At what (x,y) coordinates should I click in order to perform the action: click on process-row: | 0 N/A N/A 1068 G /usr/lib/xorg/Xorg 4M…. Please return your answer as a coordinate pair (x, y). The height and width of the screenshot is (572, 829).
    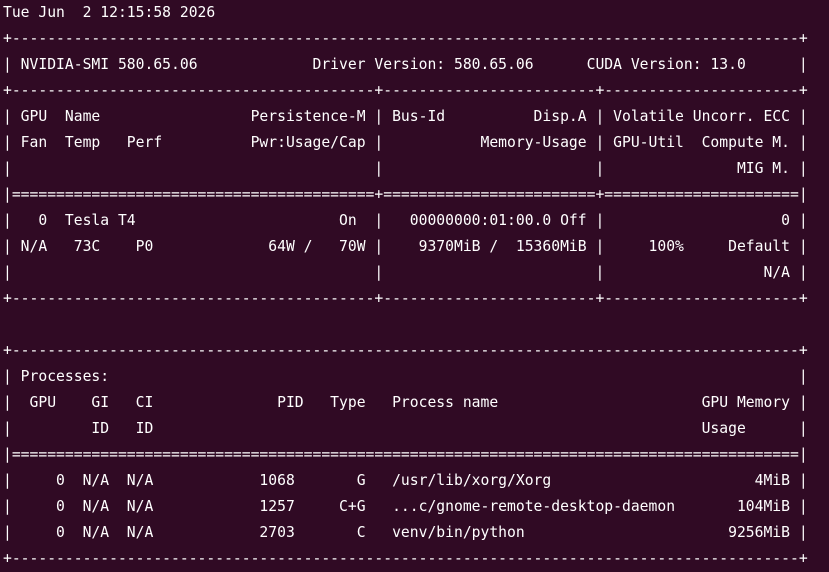
    Looking at the image, I should click on (405, 480).